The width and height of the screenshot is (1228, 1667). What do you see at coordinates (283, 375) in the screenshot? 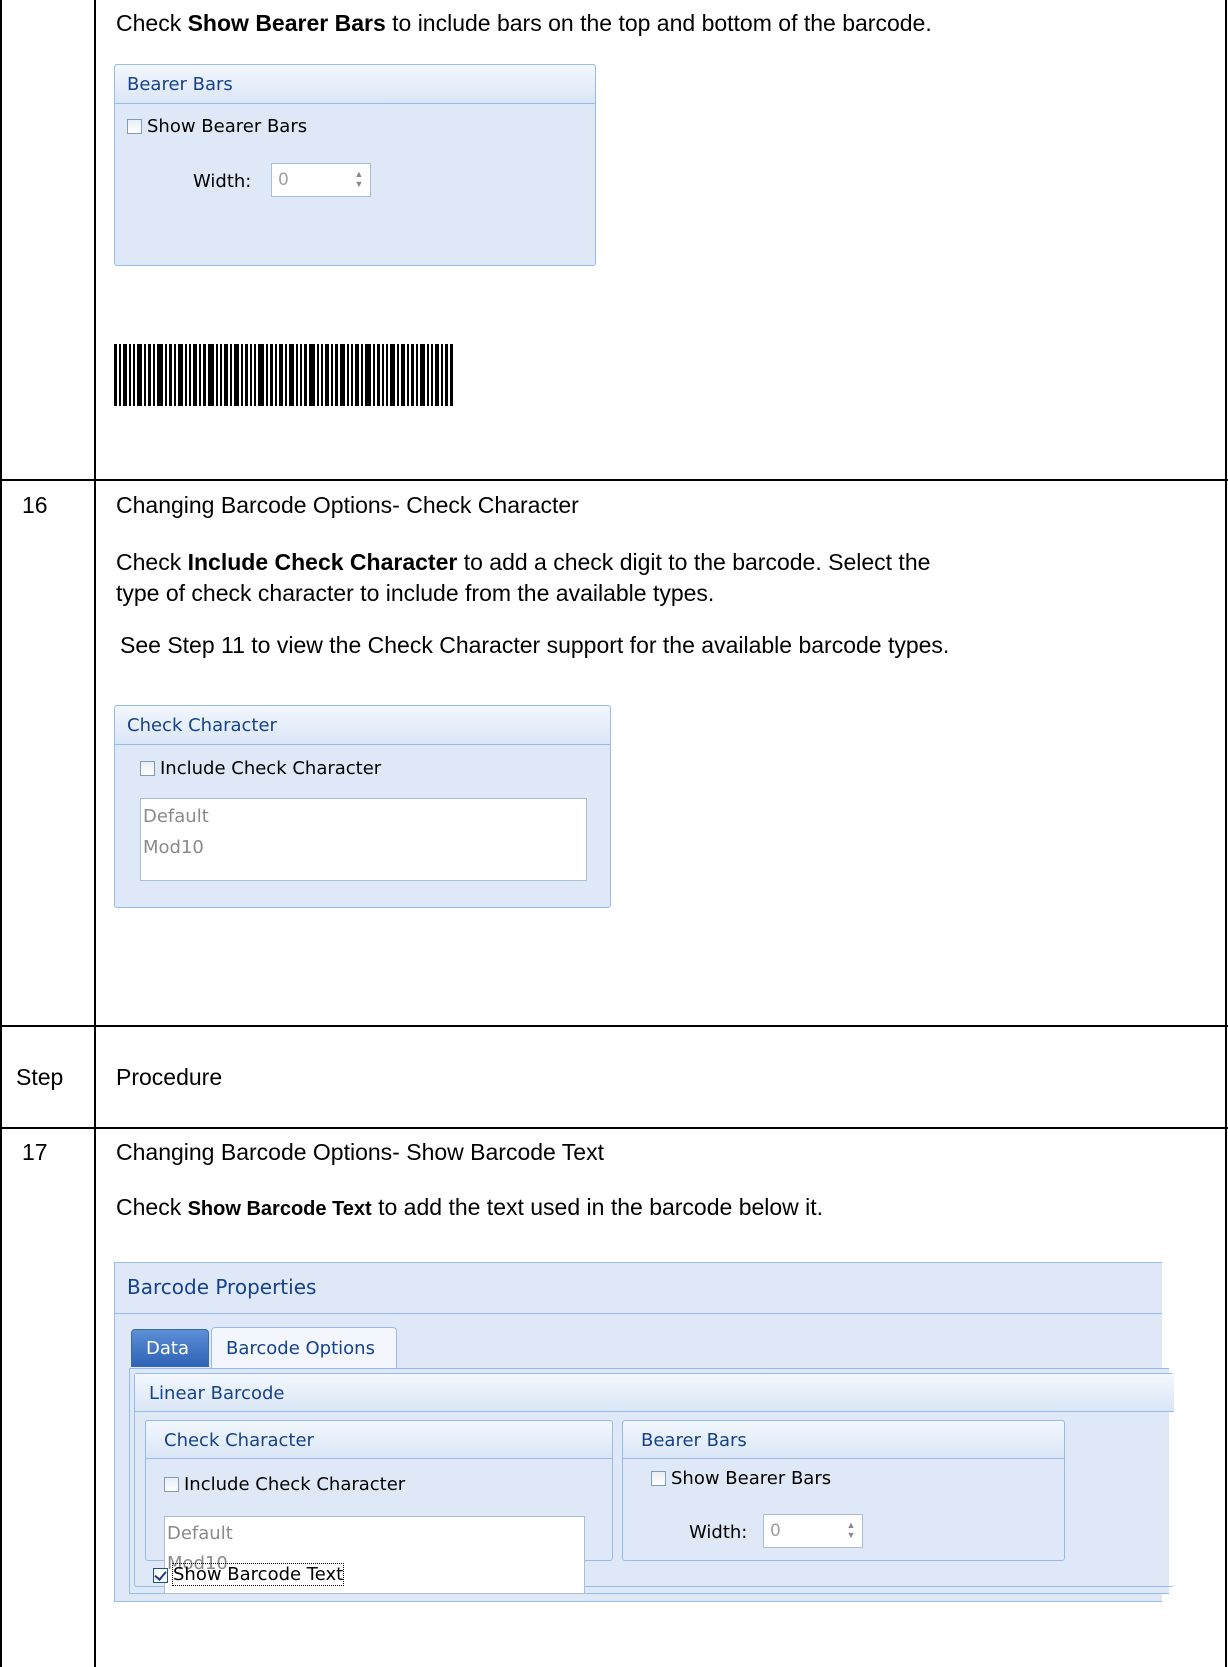
I see `barcode-image` at bounding box center [283, 375].